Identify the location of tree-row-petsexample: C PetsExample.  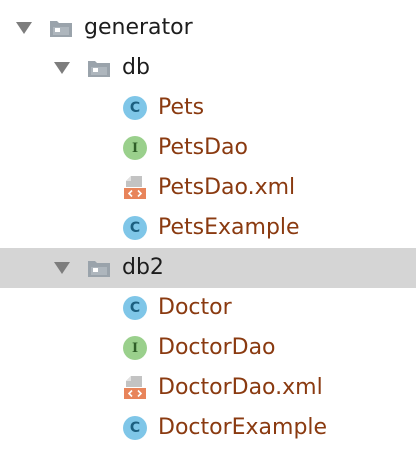
(208, 228).